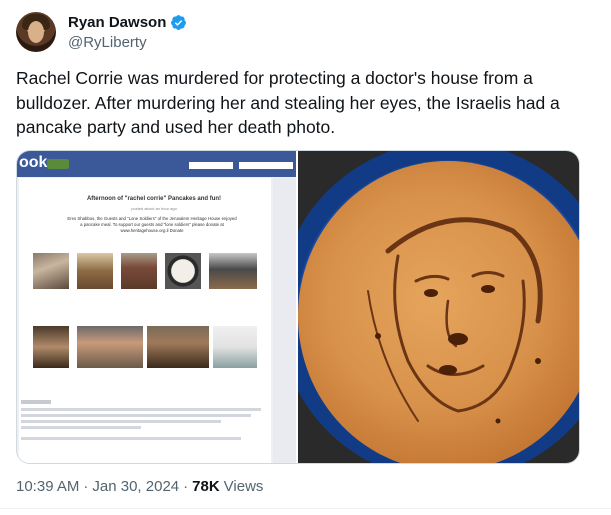  Describe the element at coordinates (58, 164) in the screenshot. I see `facebook-signup-button` at that location.